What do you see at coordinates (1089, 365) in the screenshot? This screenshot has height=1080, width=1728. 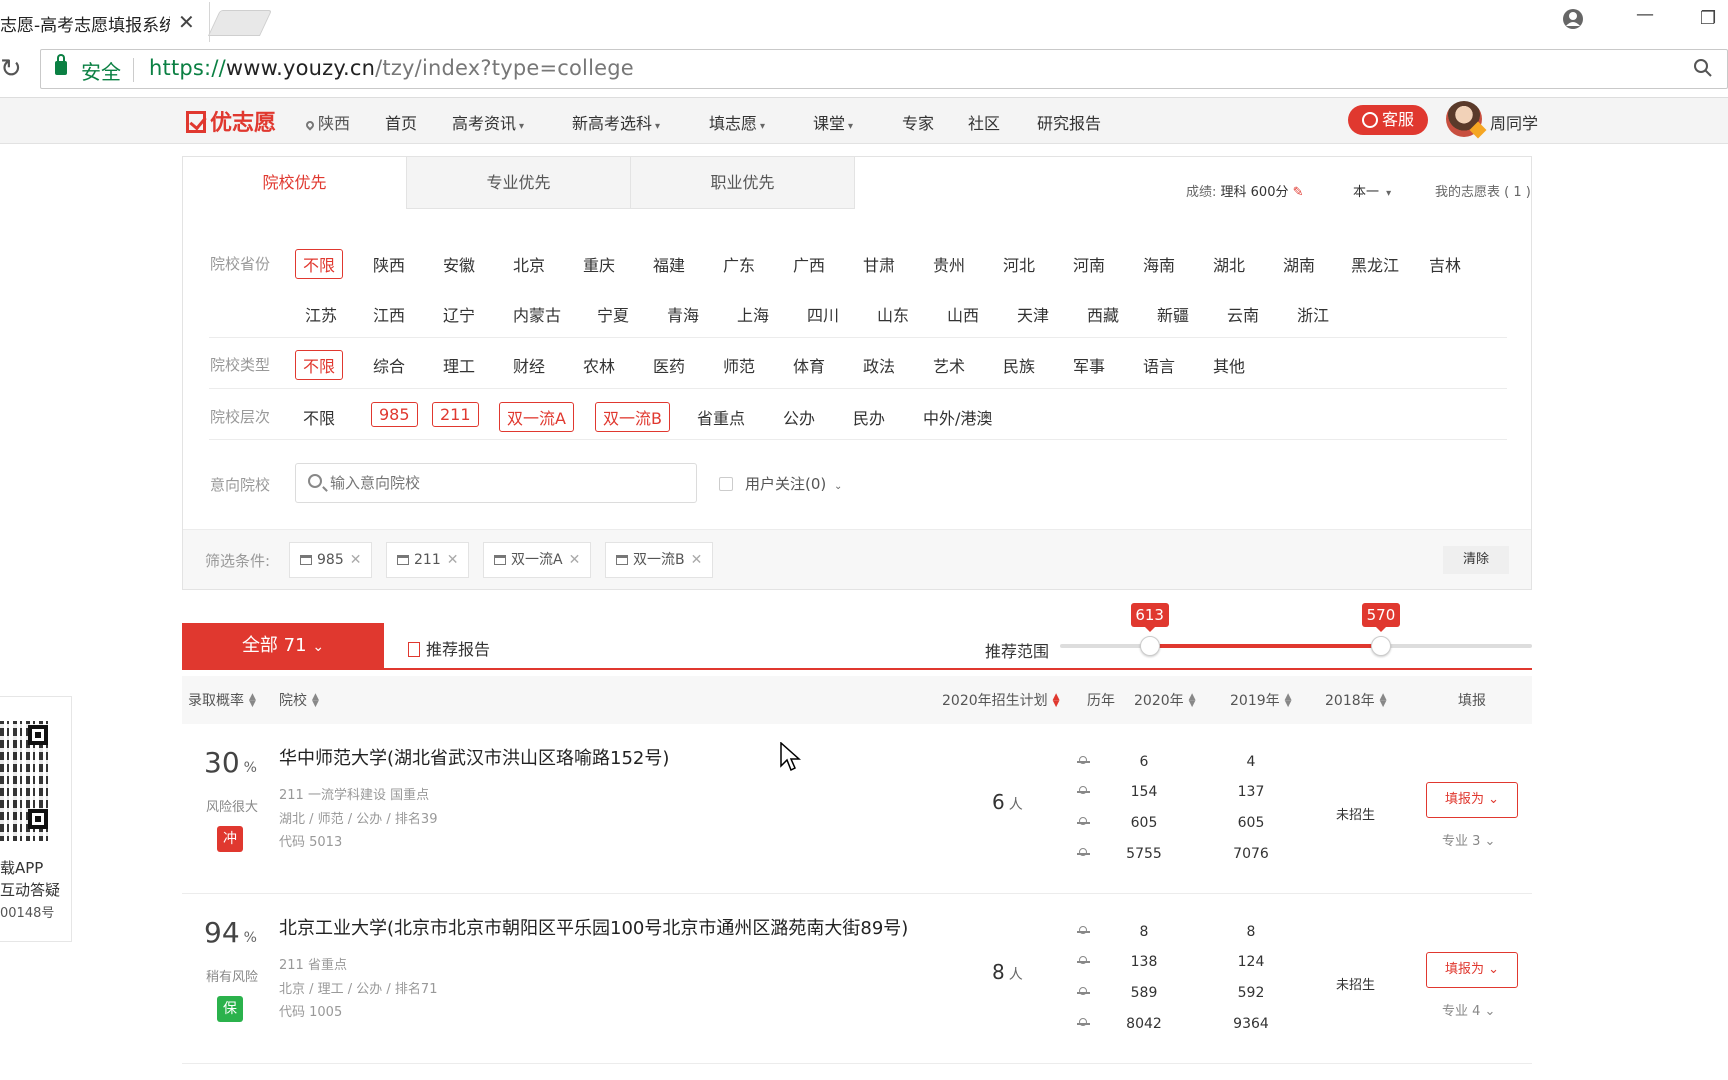 I see `type-option-11: 军事` at bounding box center [1089, 365].